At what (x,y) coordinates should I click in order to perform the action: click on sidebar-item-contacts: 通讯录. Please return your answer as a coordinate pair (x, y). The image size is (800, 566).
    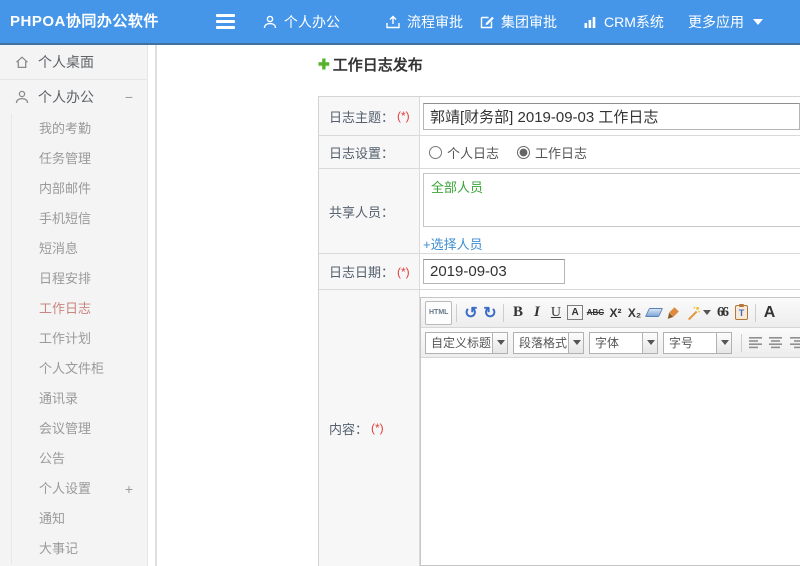
    Looking at the image, I should click on (79, 399).